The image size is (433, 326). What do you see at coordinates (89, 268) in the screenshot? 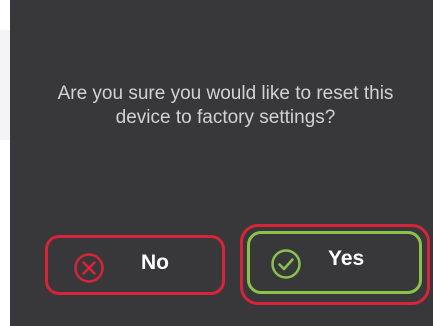
I see `close-circle-icon` at bounding box center [89, 268].